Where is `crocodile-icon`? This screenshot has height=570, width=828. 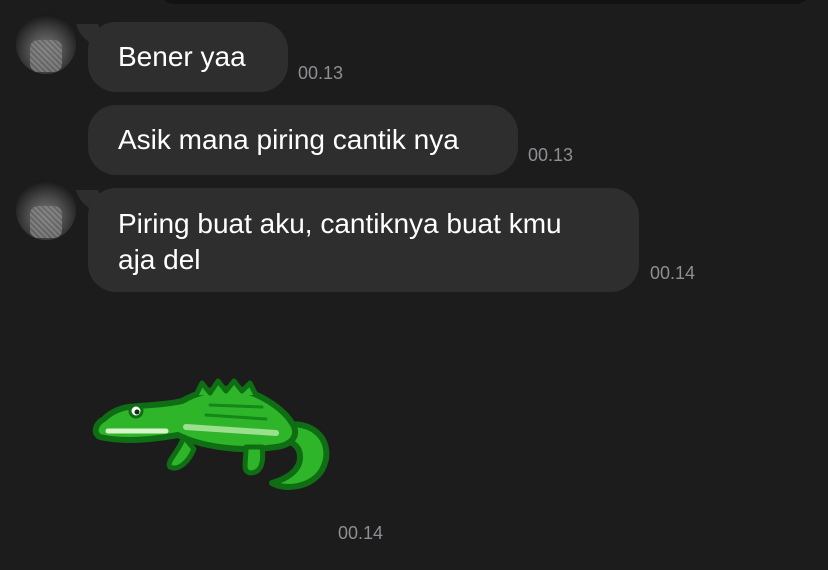 crocodile-icon is located at coordinates (211, 434).